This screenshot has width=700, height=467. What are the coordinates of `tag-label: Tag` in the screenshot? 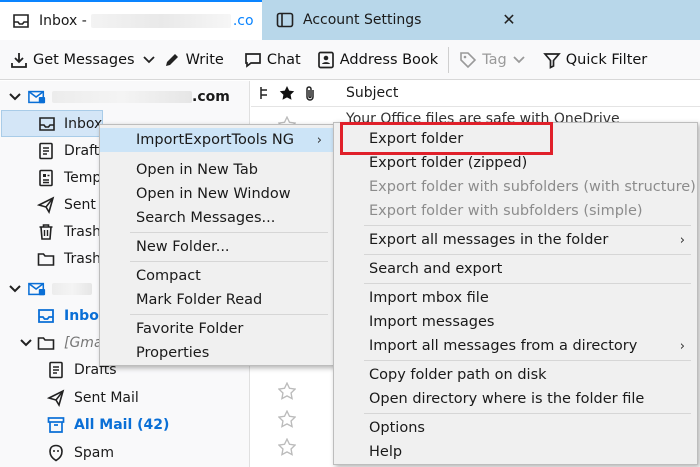 It's located at (494, 59).